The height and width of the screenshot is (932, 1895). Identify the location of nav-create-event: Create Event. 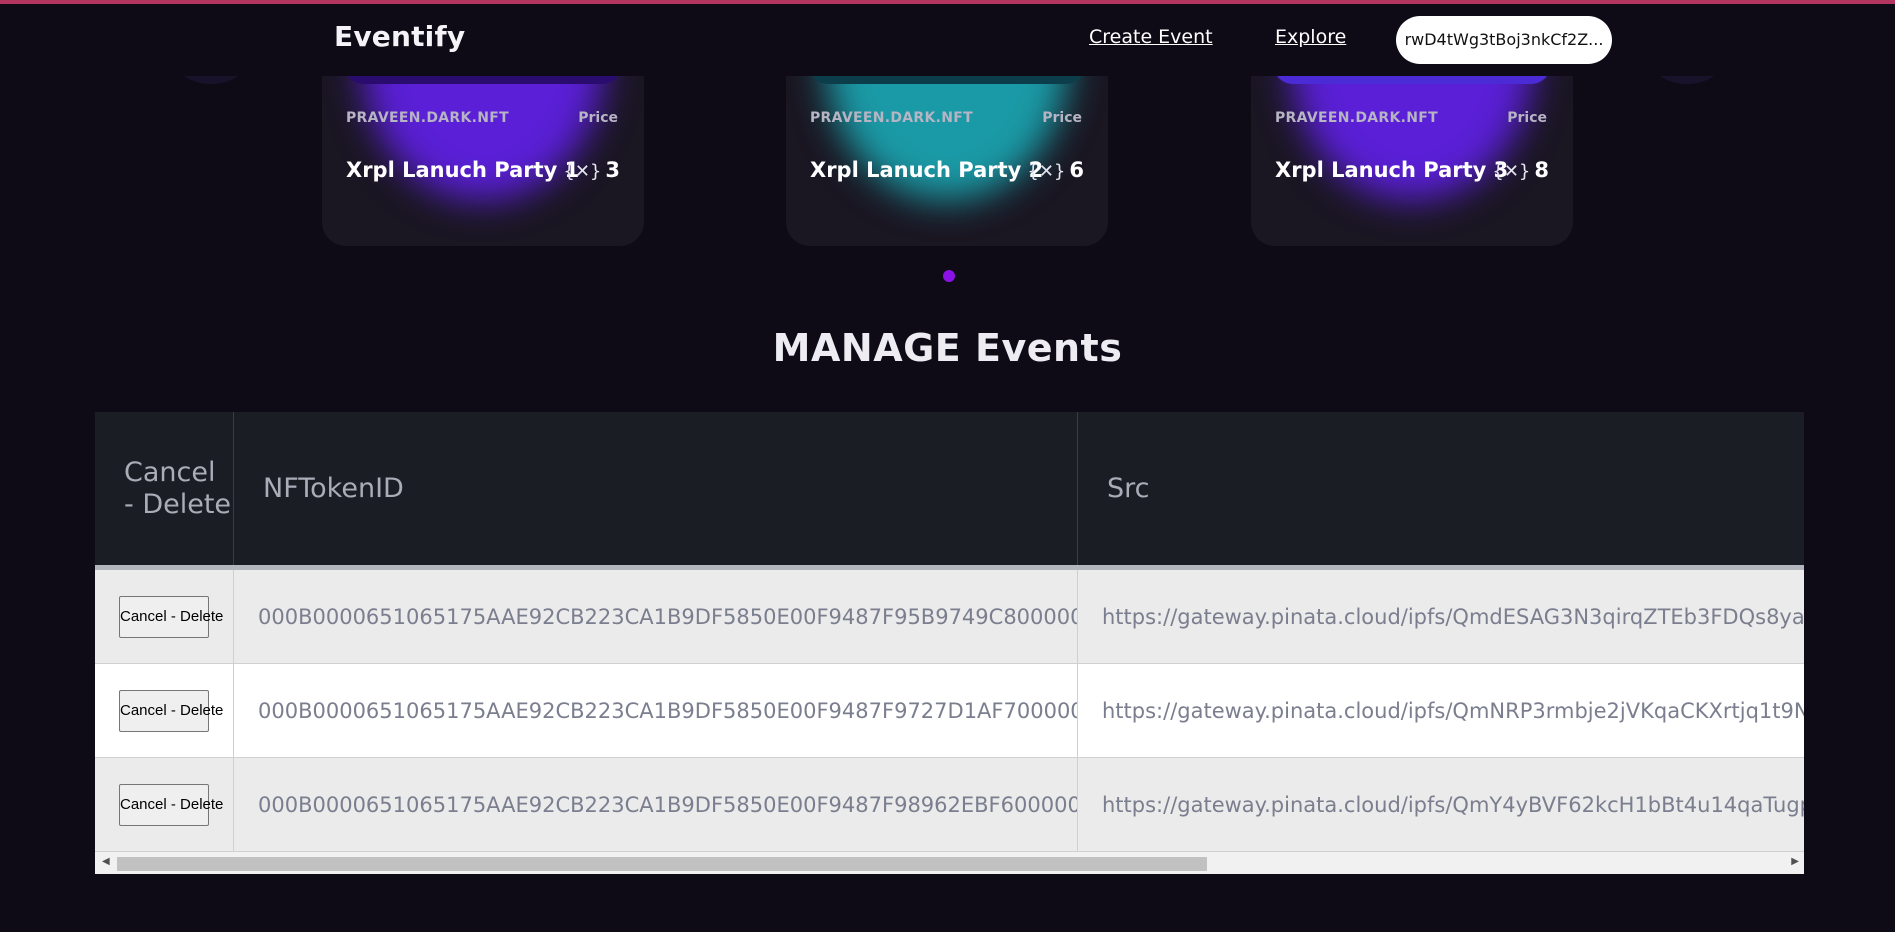
(1151, 37).